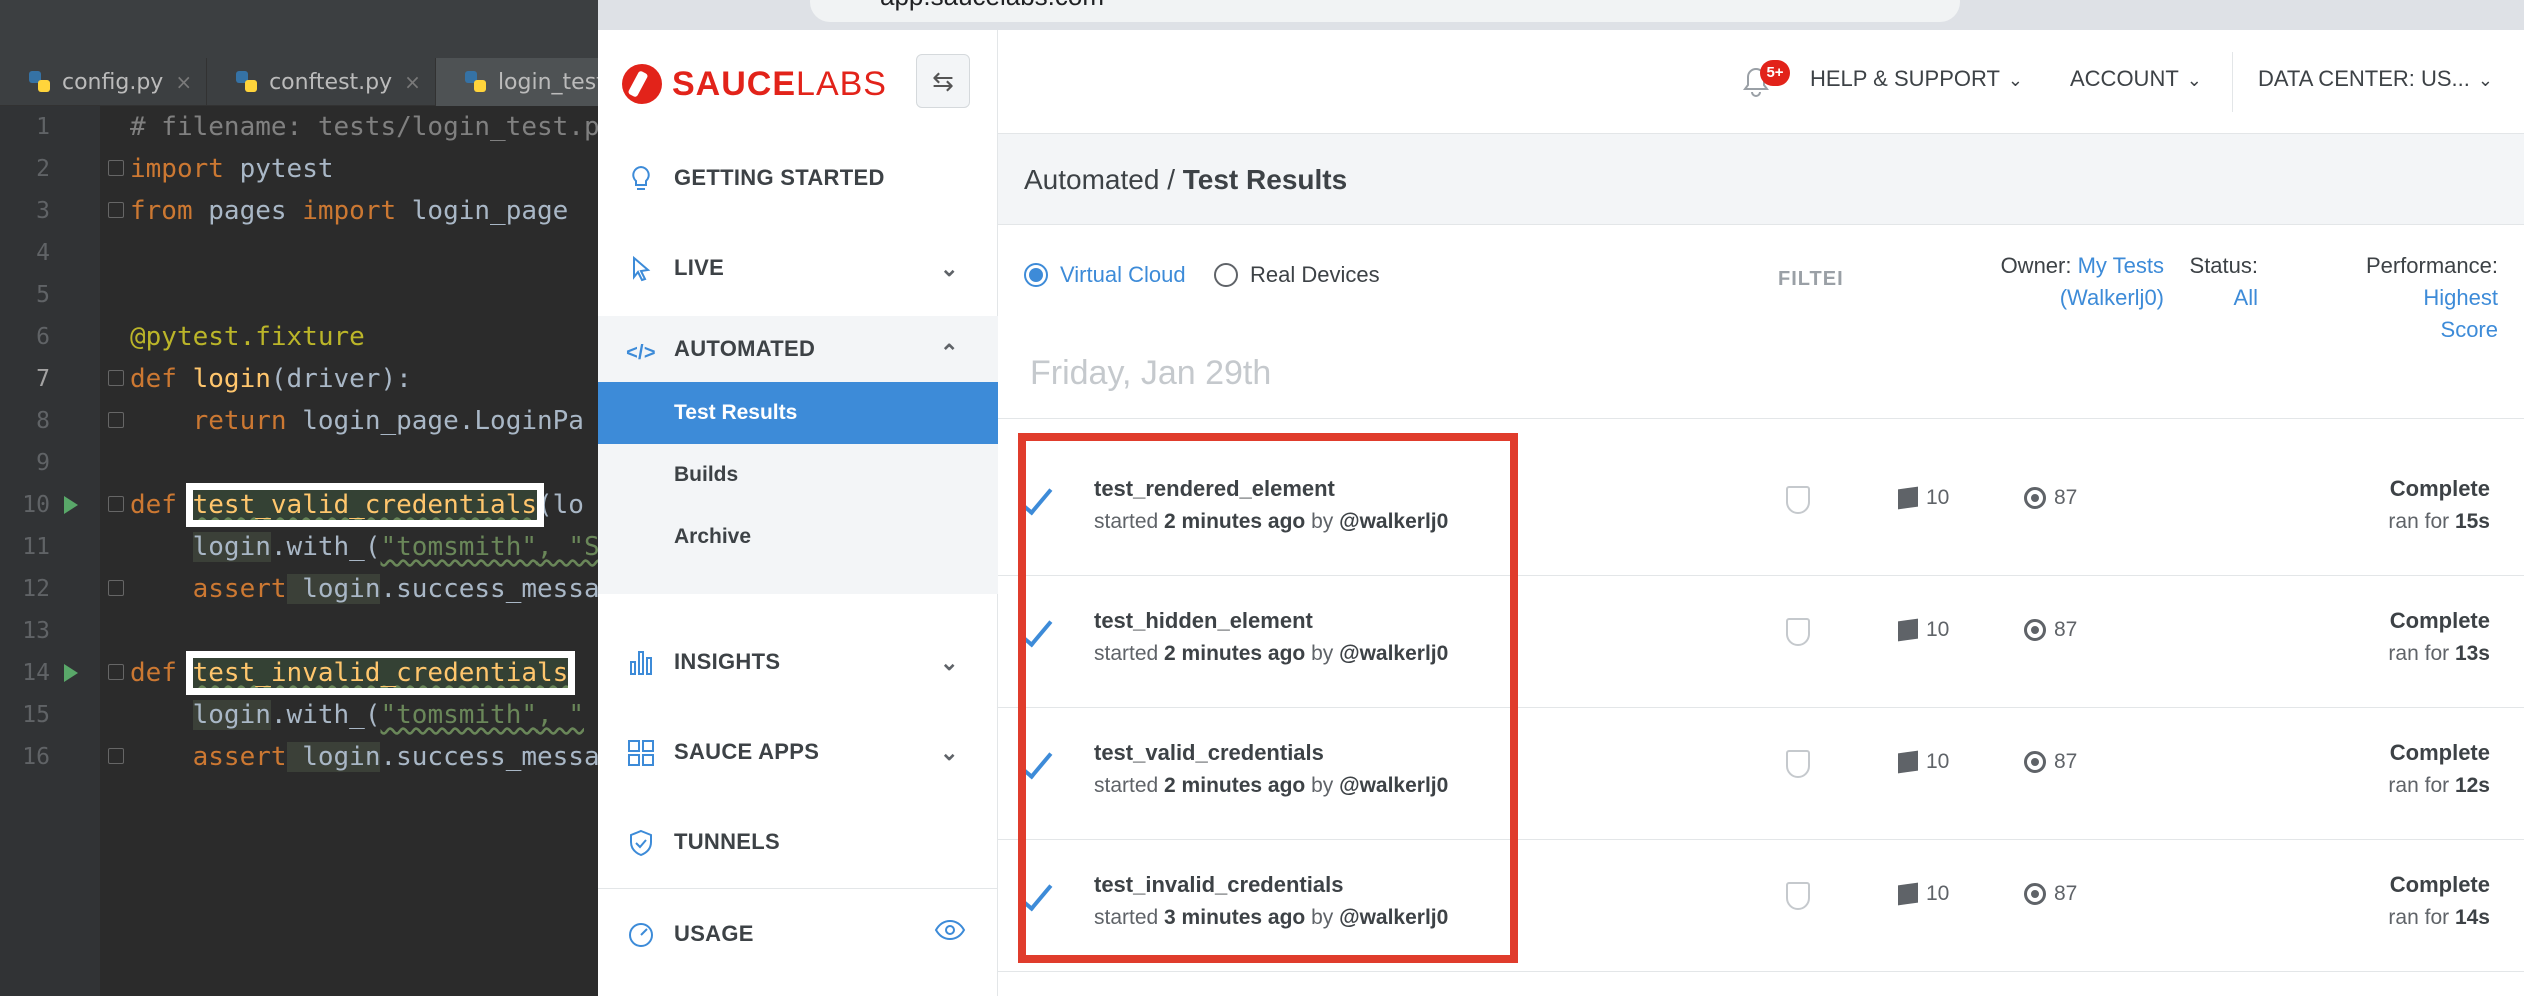  I want to click on decorator: @pytest.fixture, so click(247, 337).